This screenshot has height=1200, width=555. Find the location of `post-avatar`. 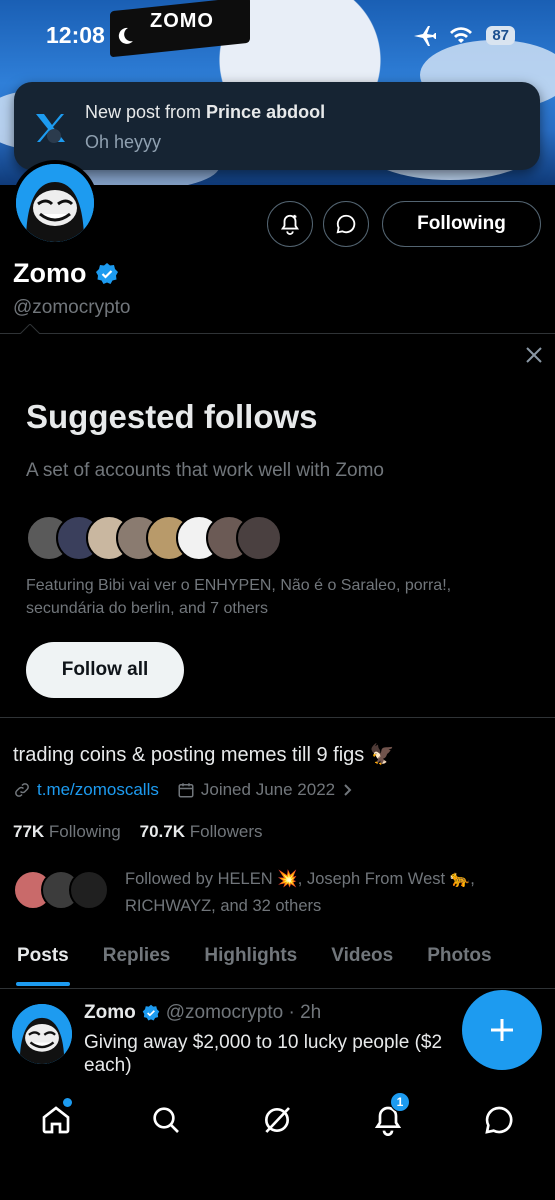

post-avatar is located at coordinates (42, 1034).